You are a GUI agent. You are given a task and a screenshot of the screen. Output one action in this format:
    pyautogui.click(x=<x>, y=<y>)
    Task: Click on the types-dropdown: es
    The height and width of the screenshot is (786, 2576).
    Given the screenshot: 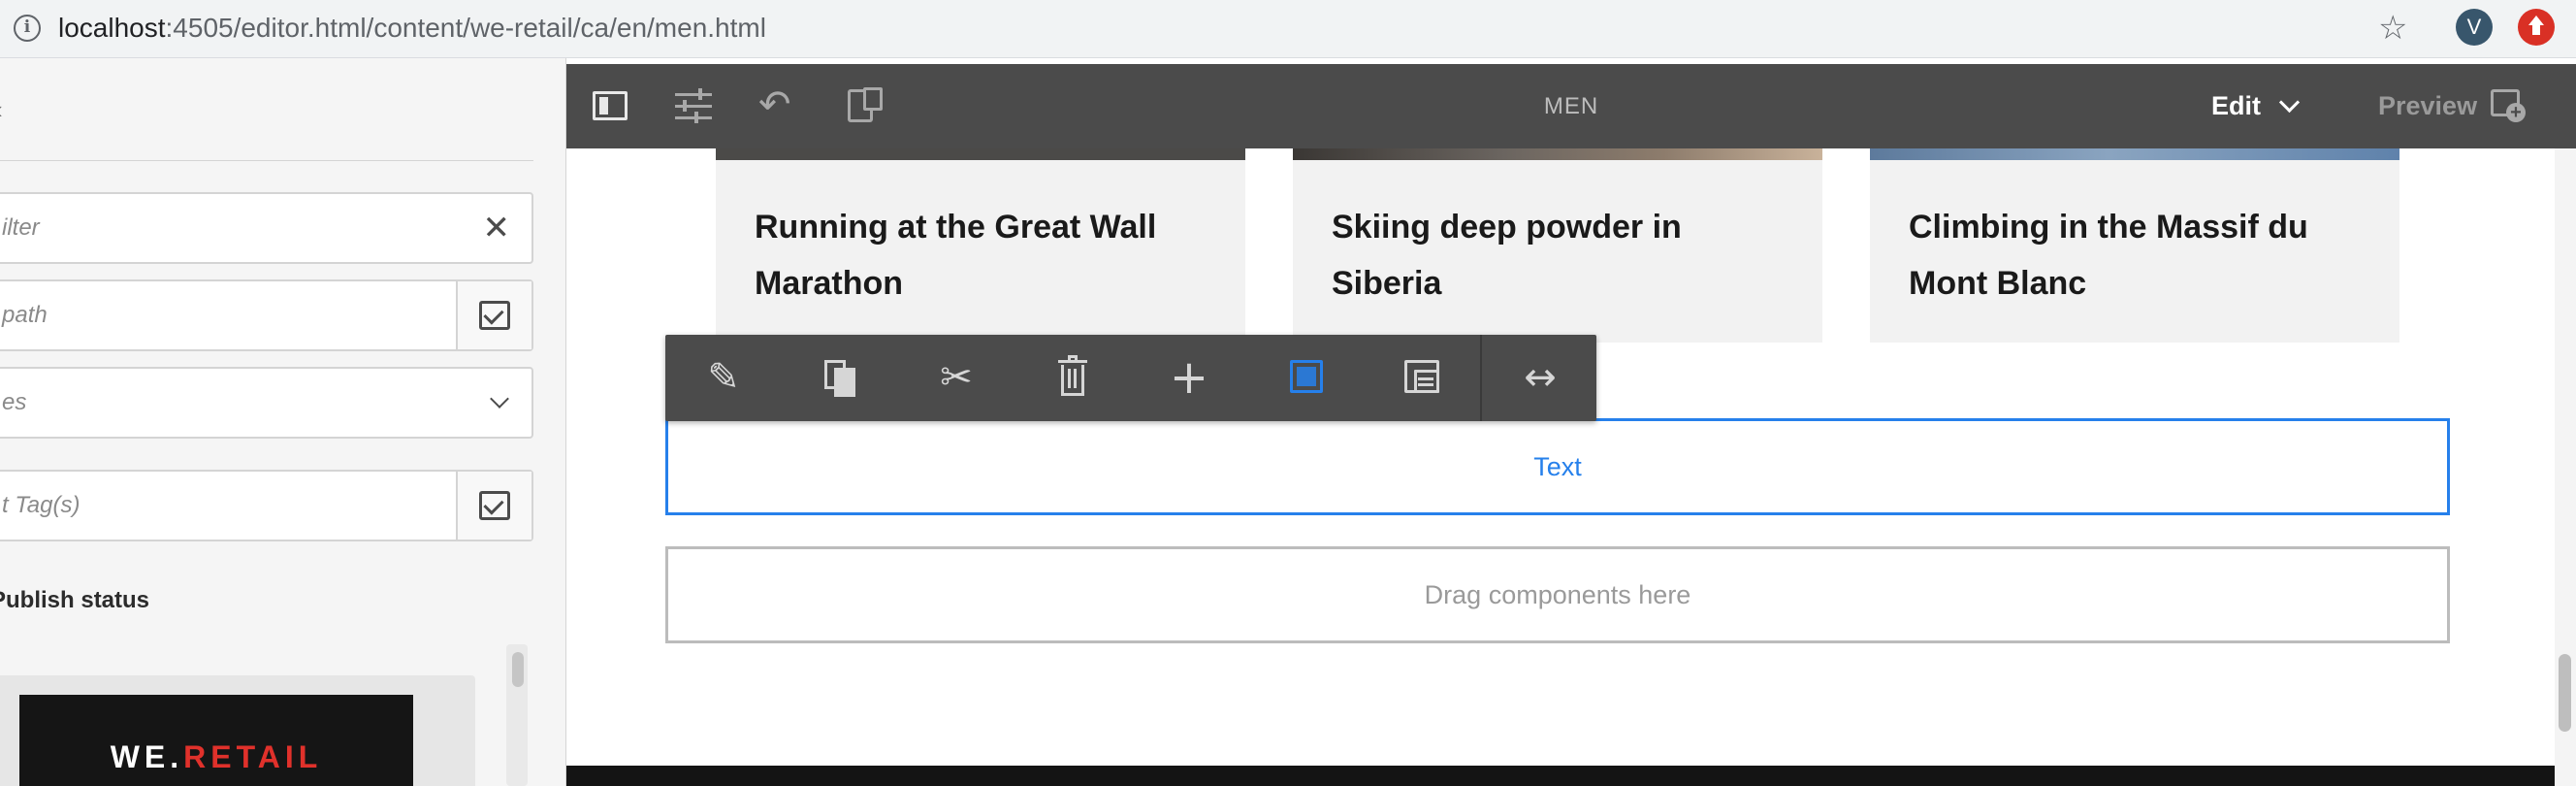 What is the action you would take?
    pyautogui.click(x=266, y=403)
    